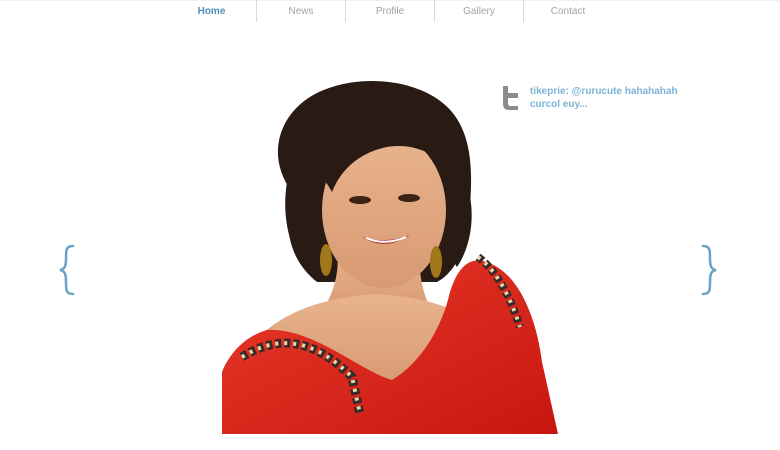 The height and width of the screenshot is (450, 780). I want to click on nav-item-profile: Profile, so click(389, 11).